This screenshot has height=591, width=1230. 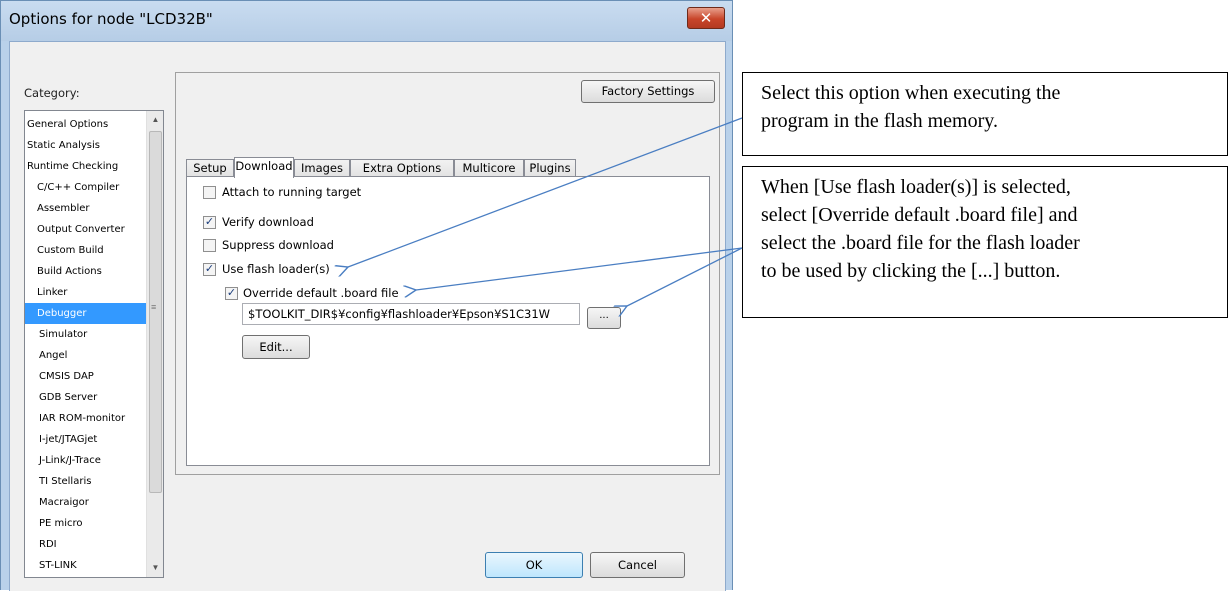 I want to click on category-item-rdi: RDI, so click(x=85, y=544).